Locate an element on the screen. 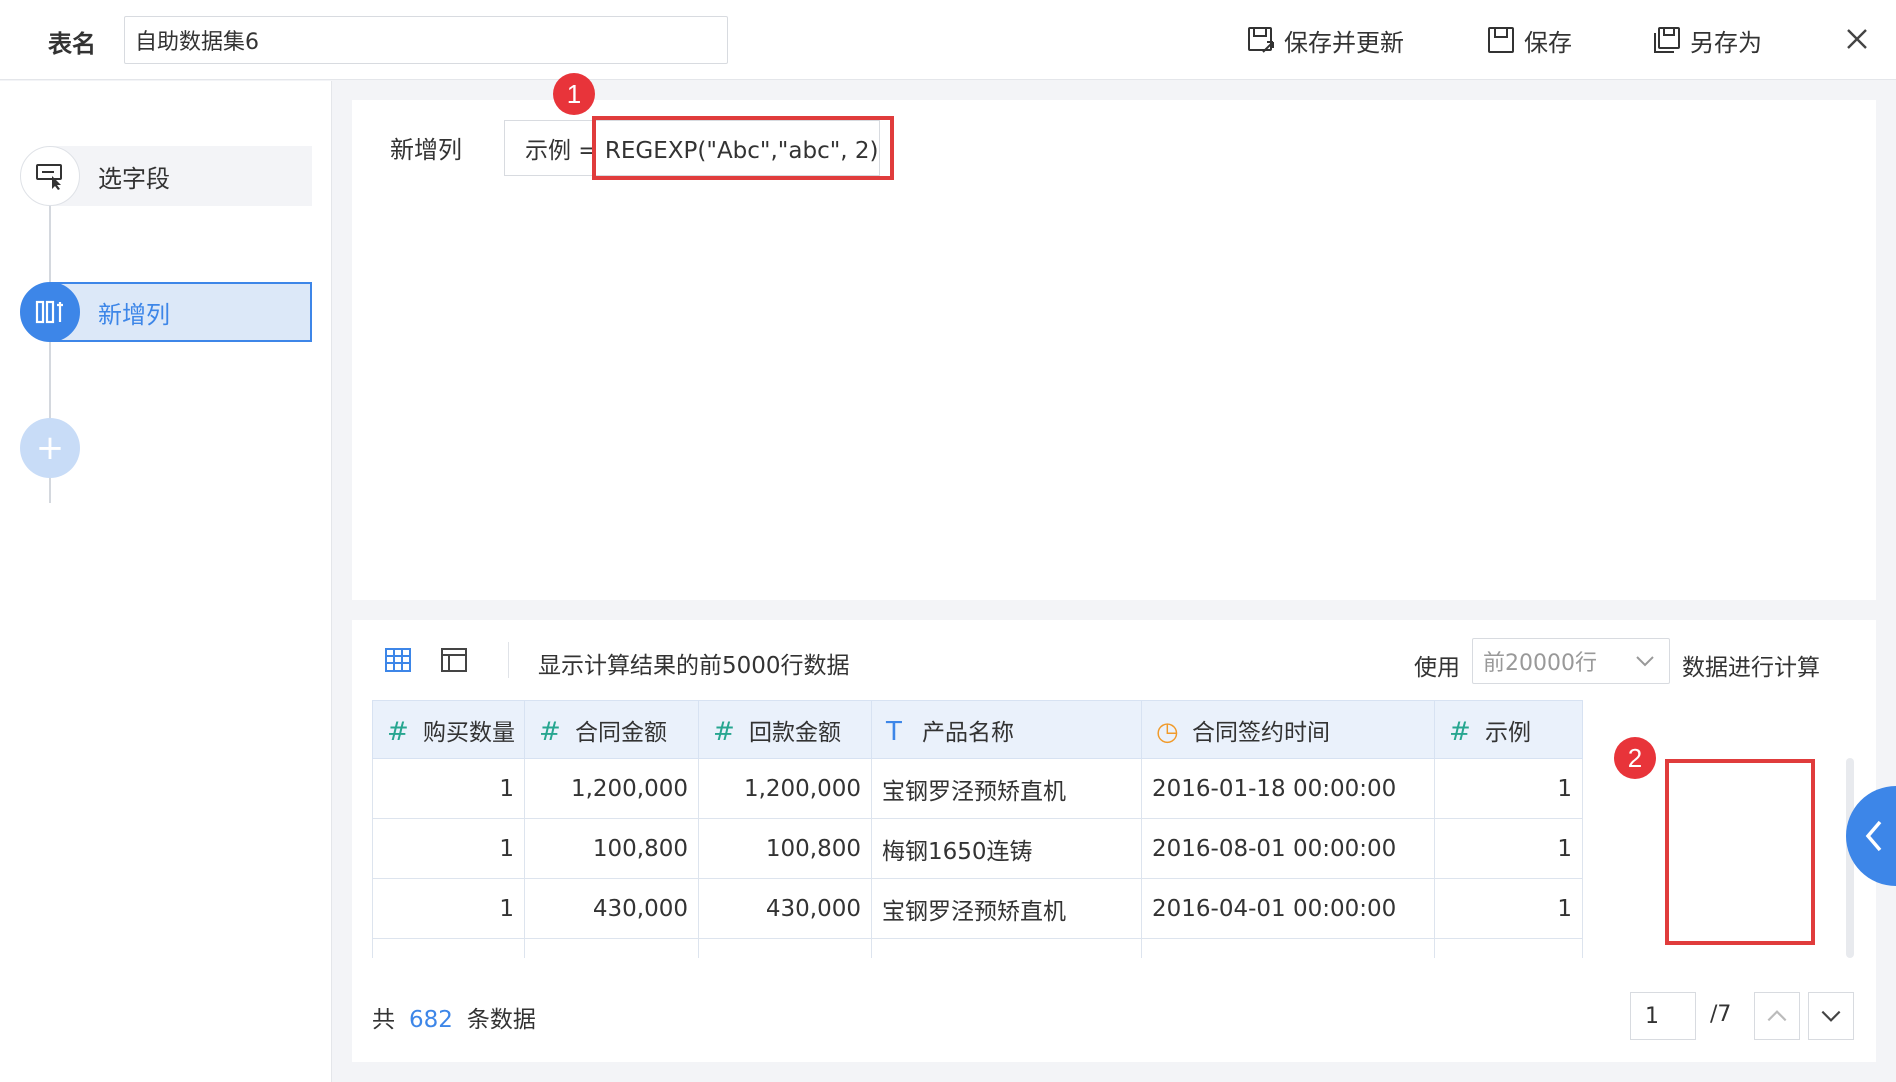 Image resolution: width=1896 pixels, height=1082 pixels. total-suffix: 条数据 is located at coordinates (501, 1020).